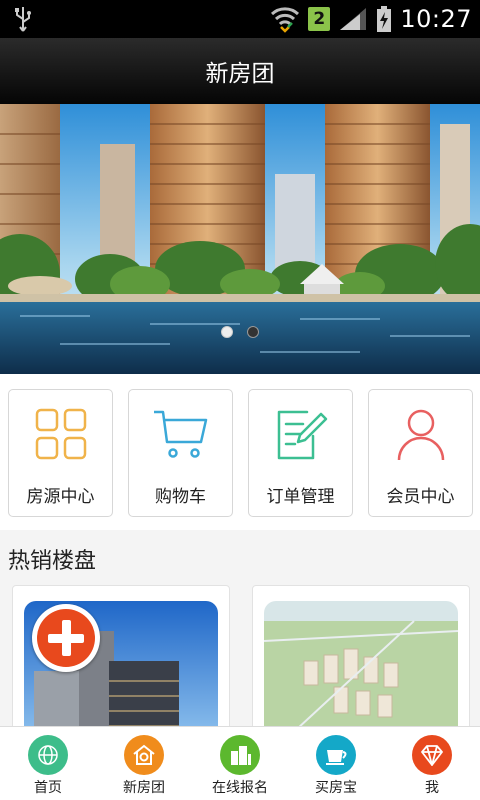 The height and width of the screenshot is (800, 480). Describe the element at coordinates (240, 755) in the screenshot. I see `buildings-icon` at that location.